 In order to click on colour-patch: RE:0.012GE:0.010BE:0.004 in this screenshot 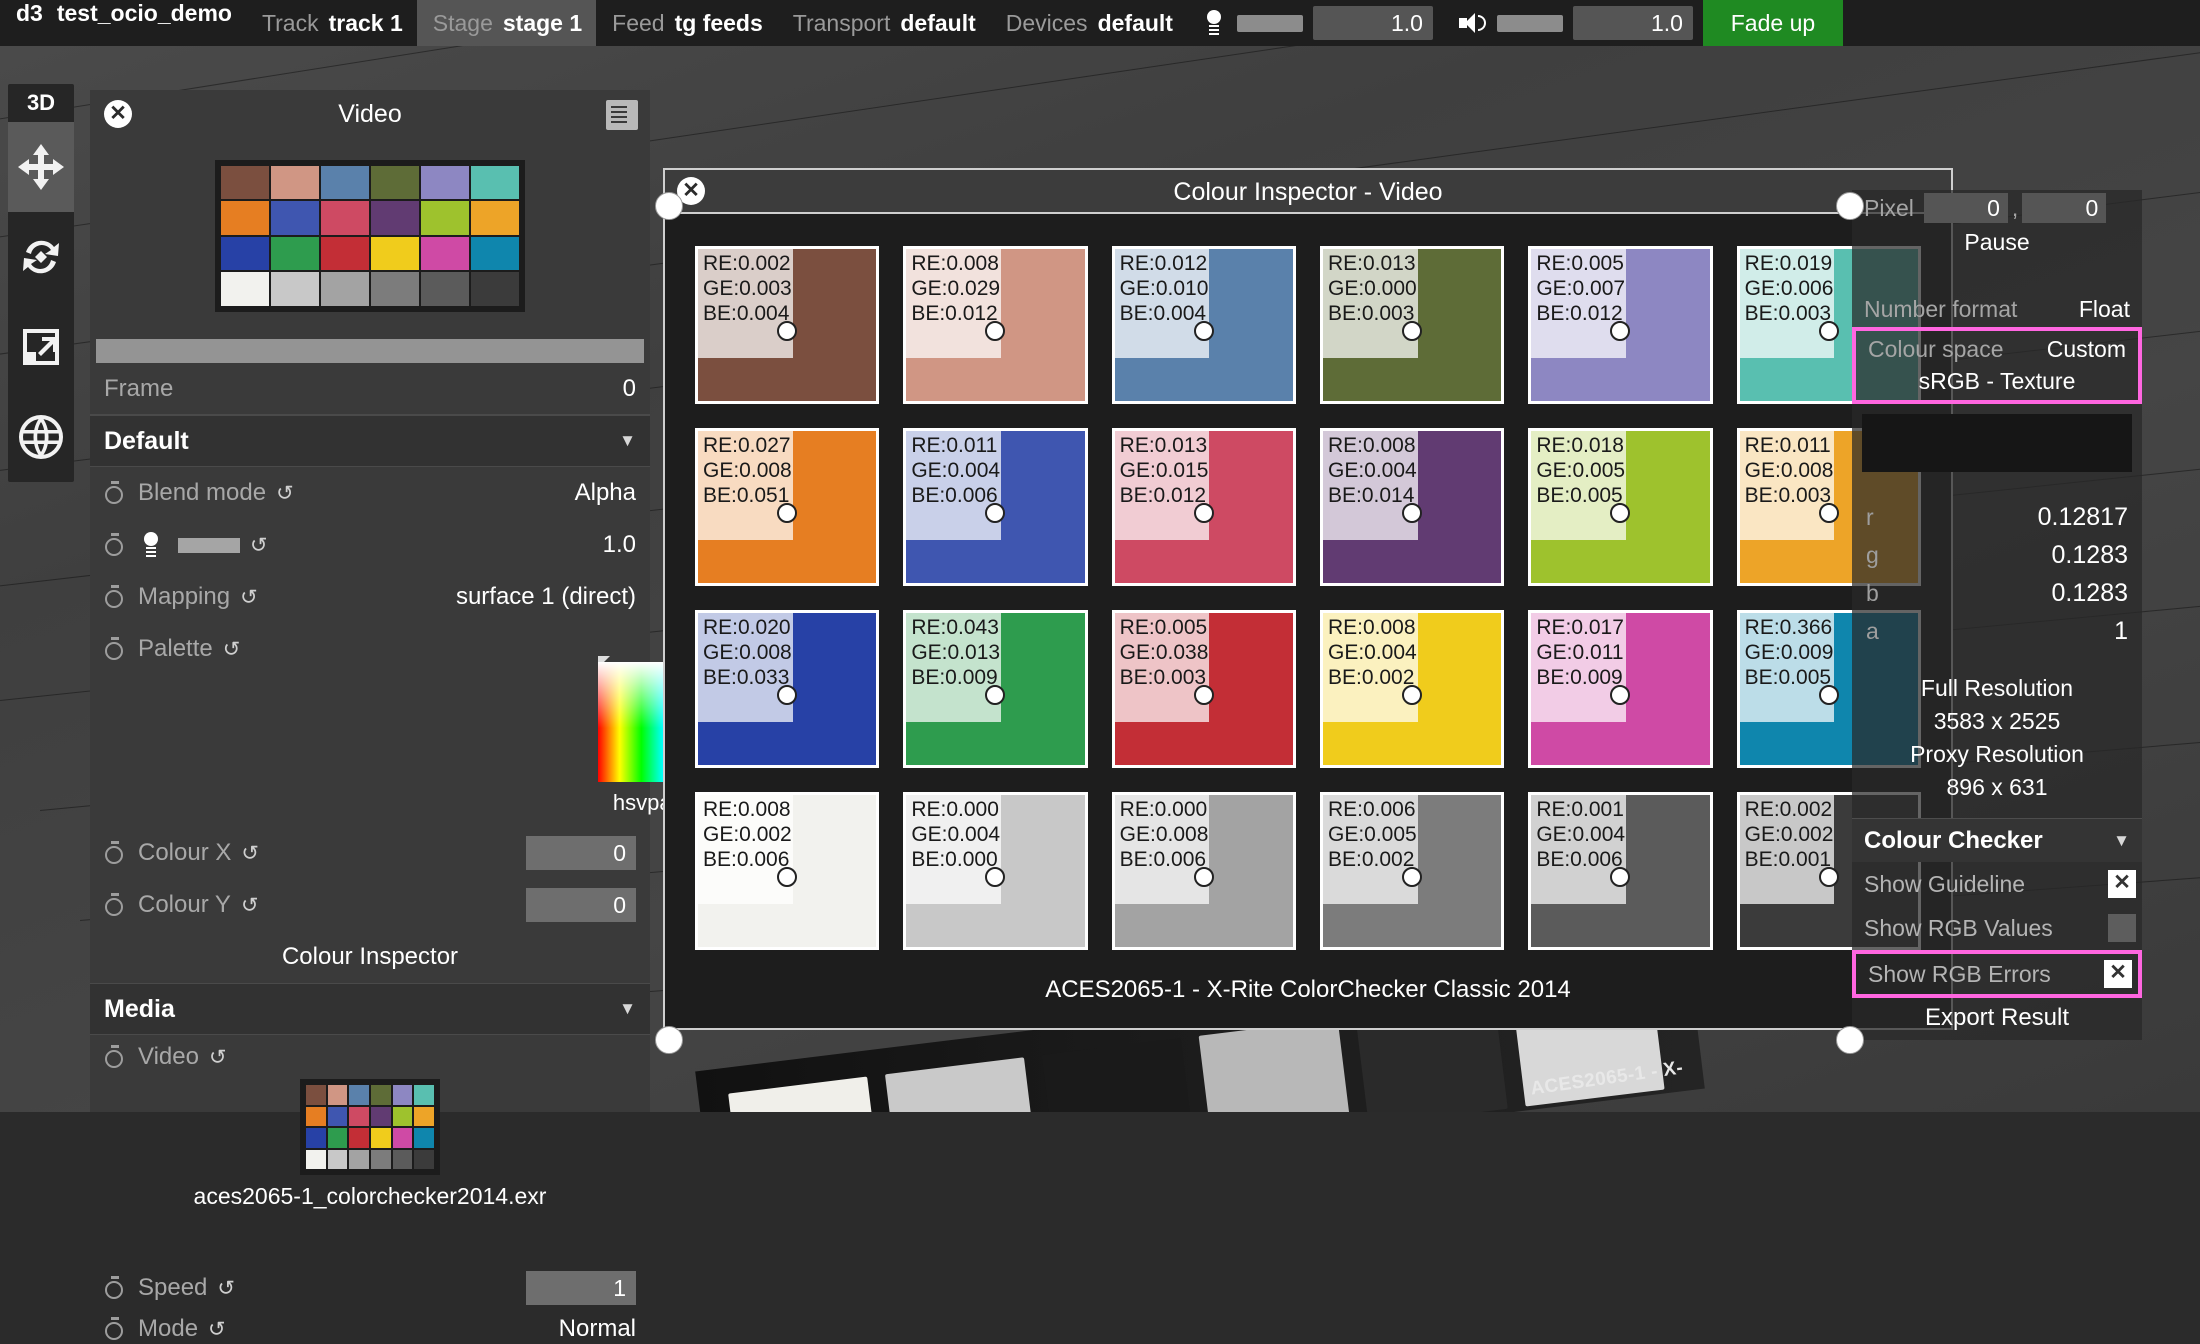, I will do `click(1204, 325)`.